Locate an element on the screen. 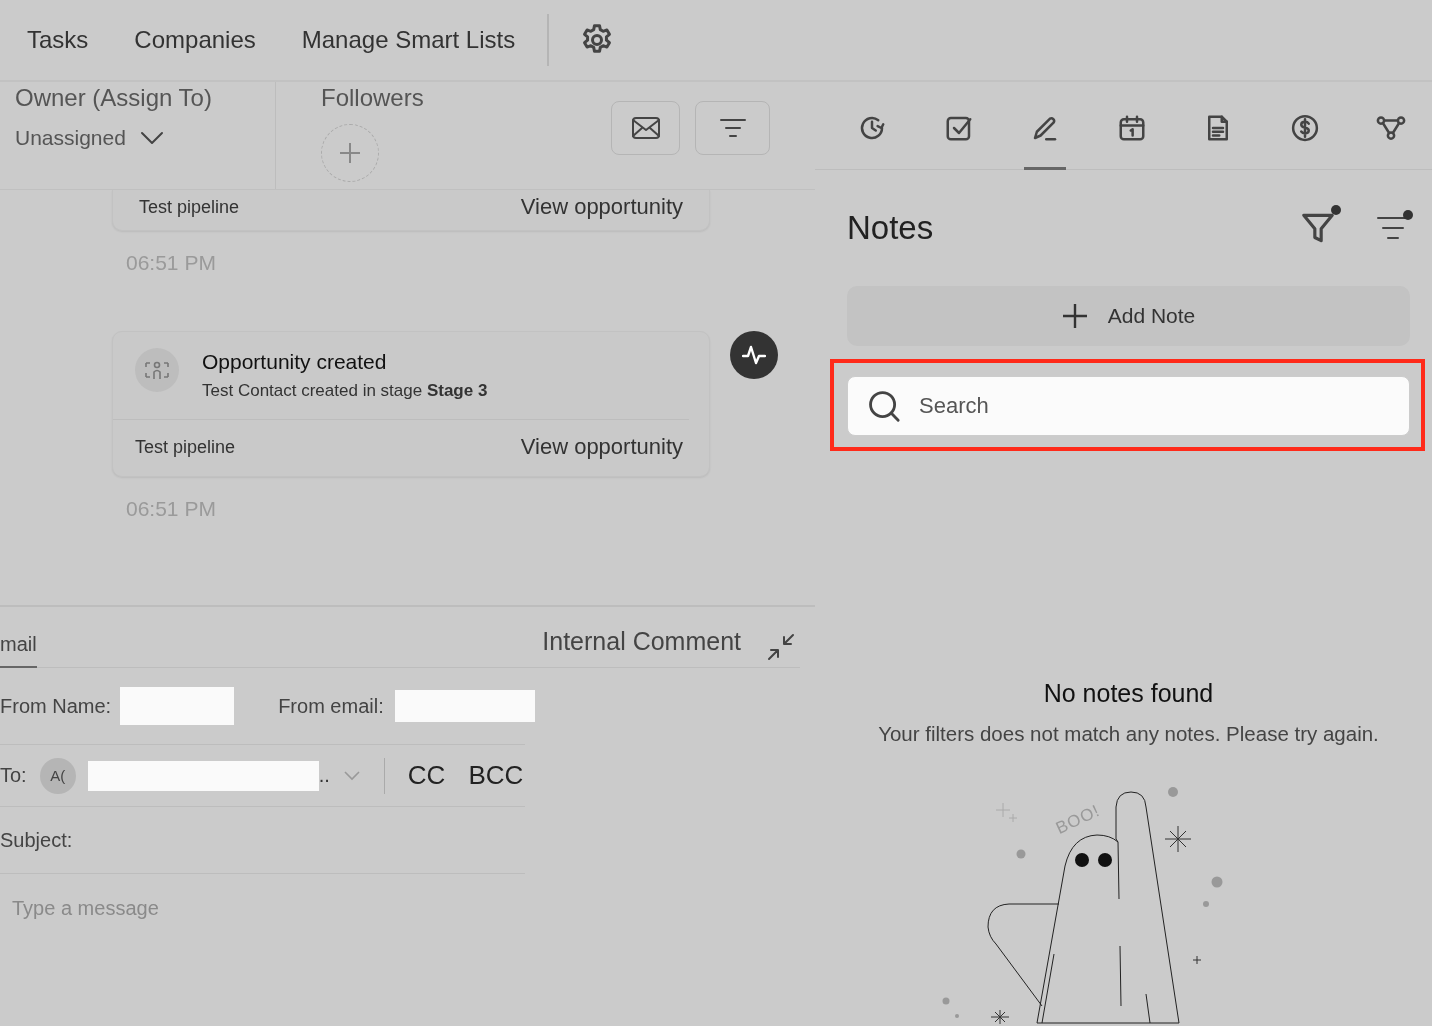 Image resolution: width=1432 pixels, height=1026 pixels. nav-tab: Manage Smart Lists is located at coordinates (408, 40).